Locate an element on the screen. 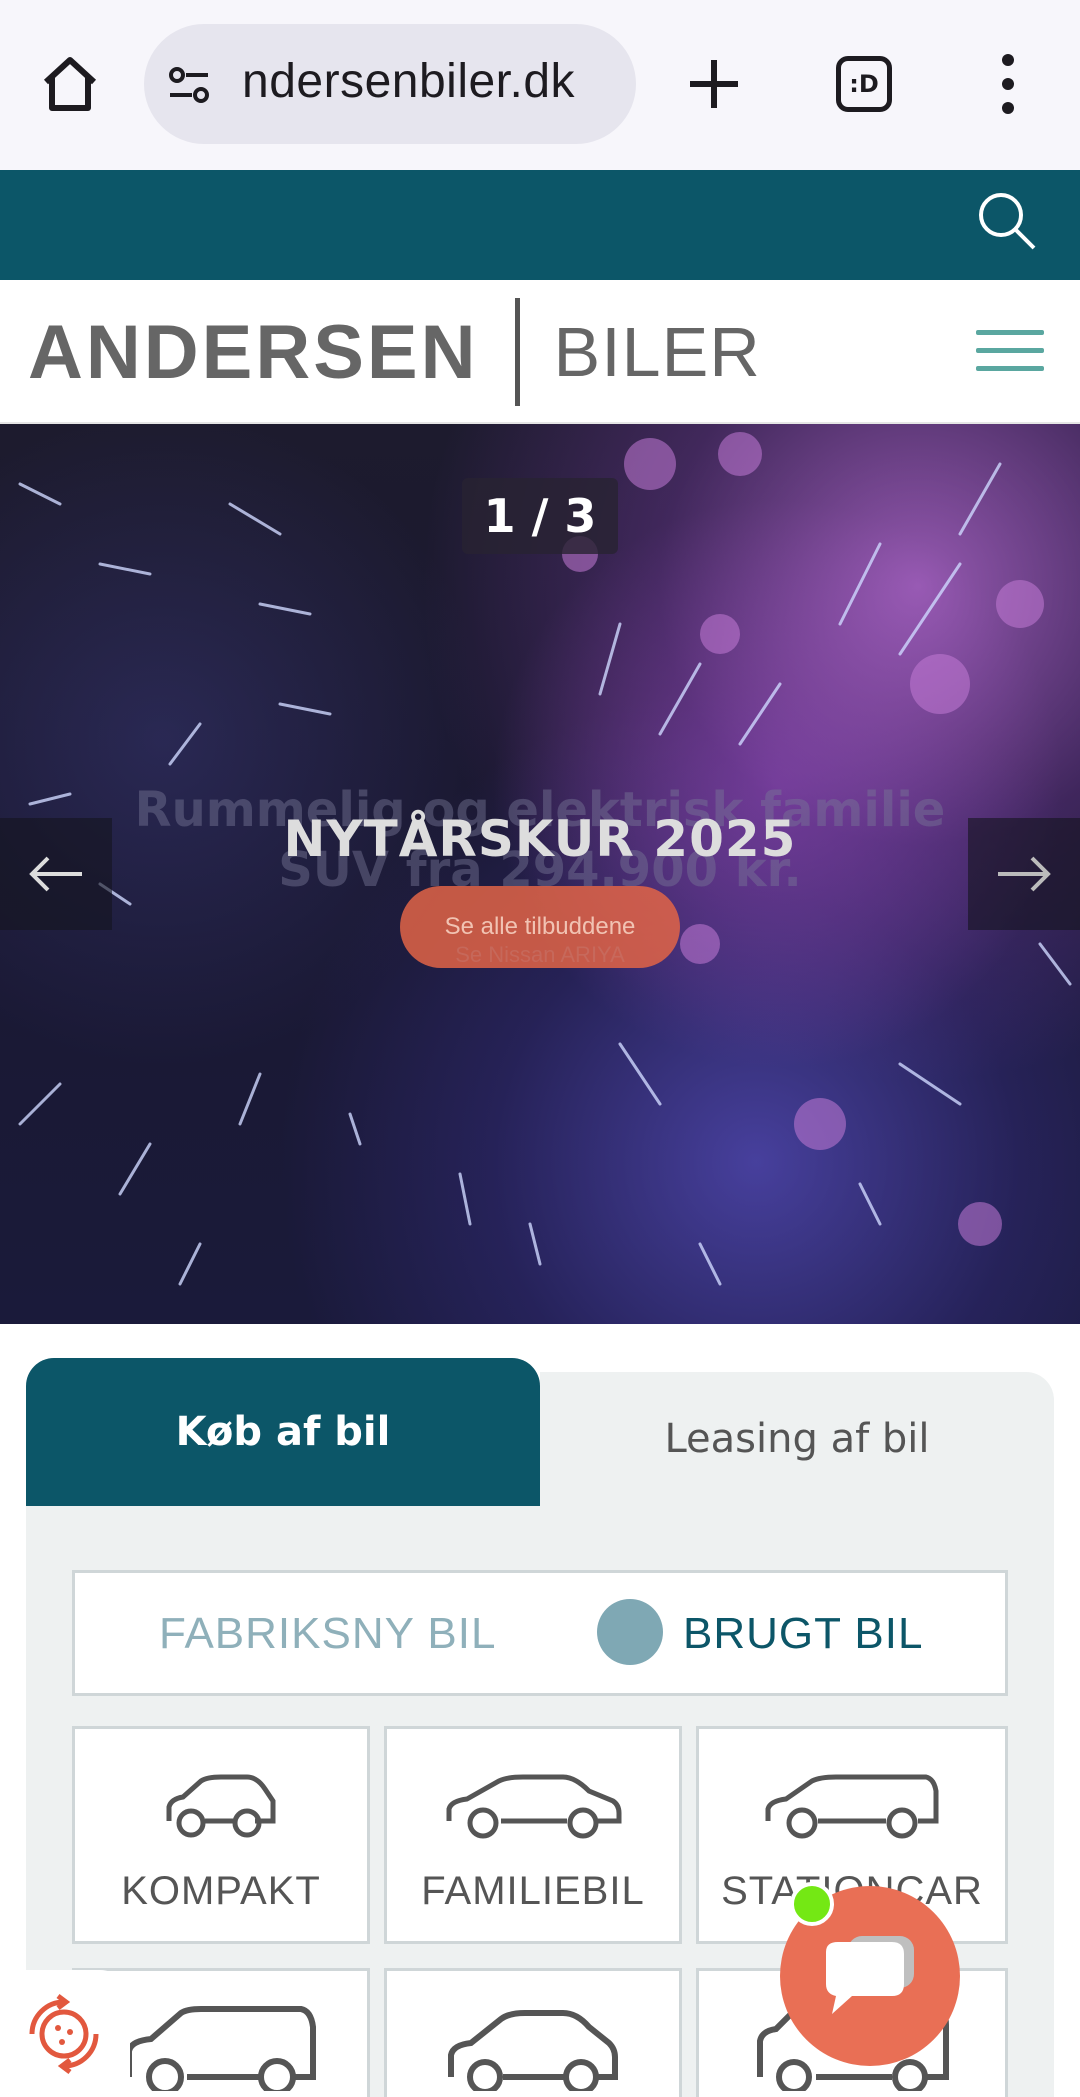  tab-buy-car: Køb af bil is located at coordinates (283, 1432).